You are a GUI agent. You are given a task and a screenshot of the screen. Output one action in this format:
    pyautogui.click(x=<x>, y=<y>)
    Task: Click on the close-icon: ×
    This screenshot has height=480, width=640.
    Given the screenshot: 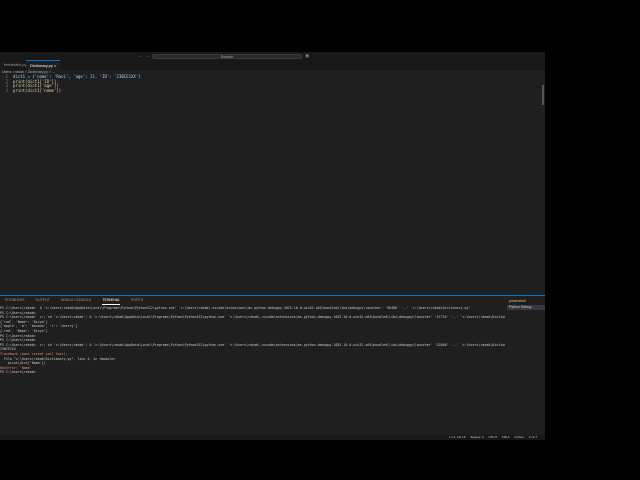 What is the action you would take?
    pyautogui.click(x=55, y=65)
    